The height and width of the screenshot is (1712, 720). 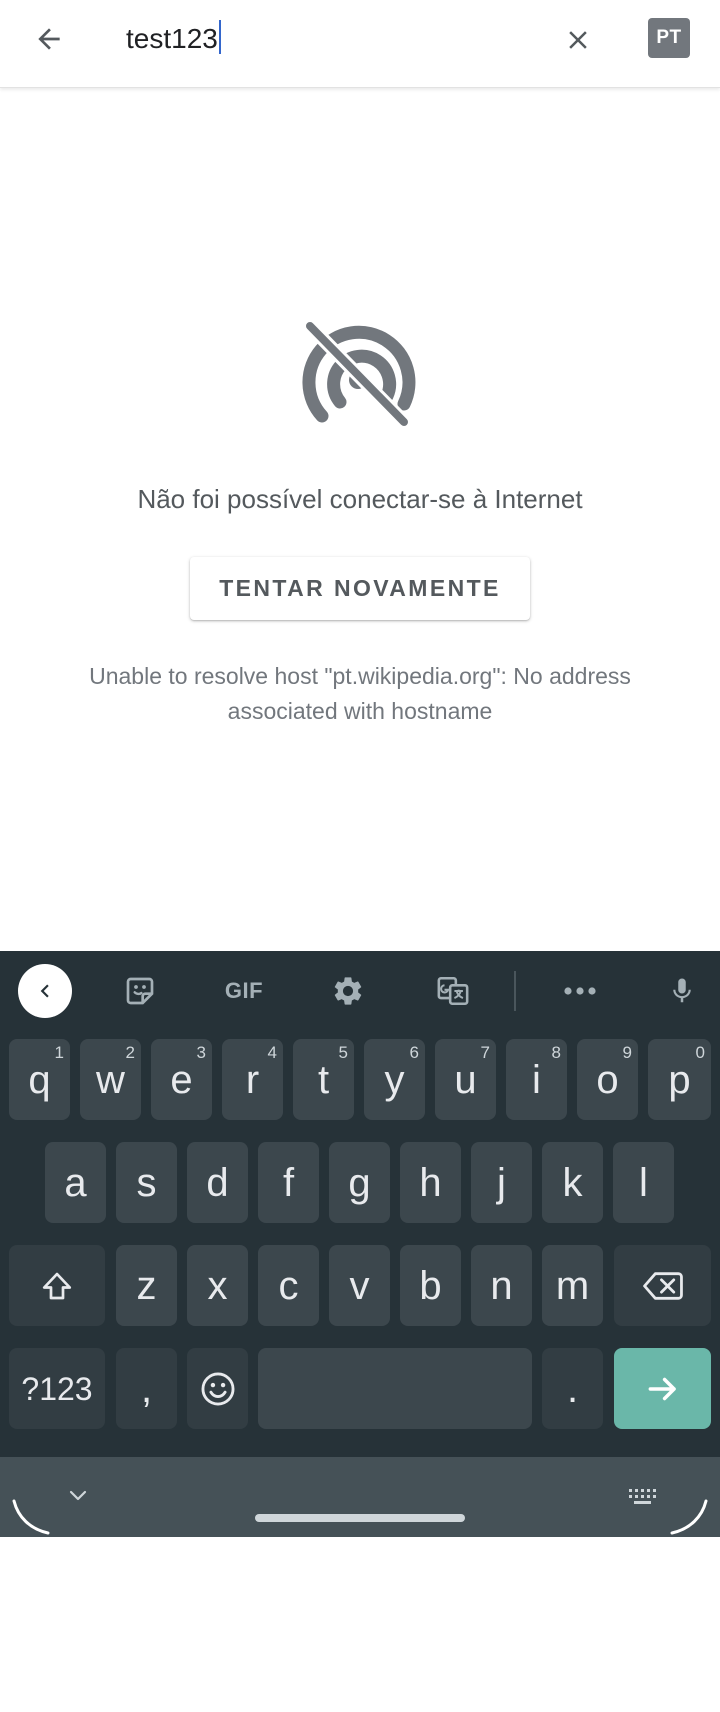 I want to click on key-hint: 4, so click(x=272, y=1052).